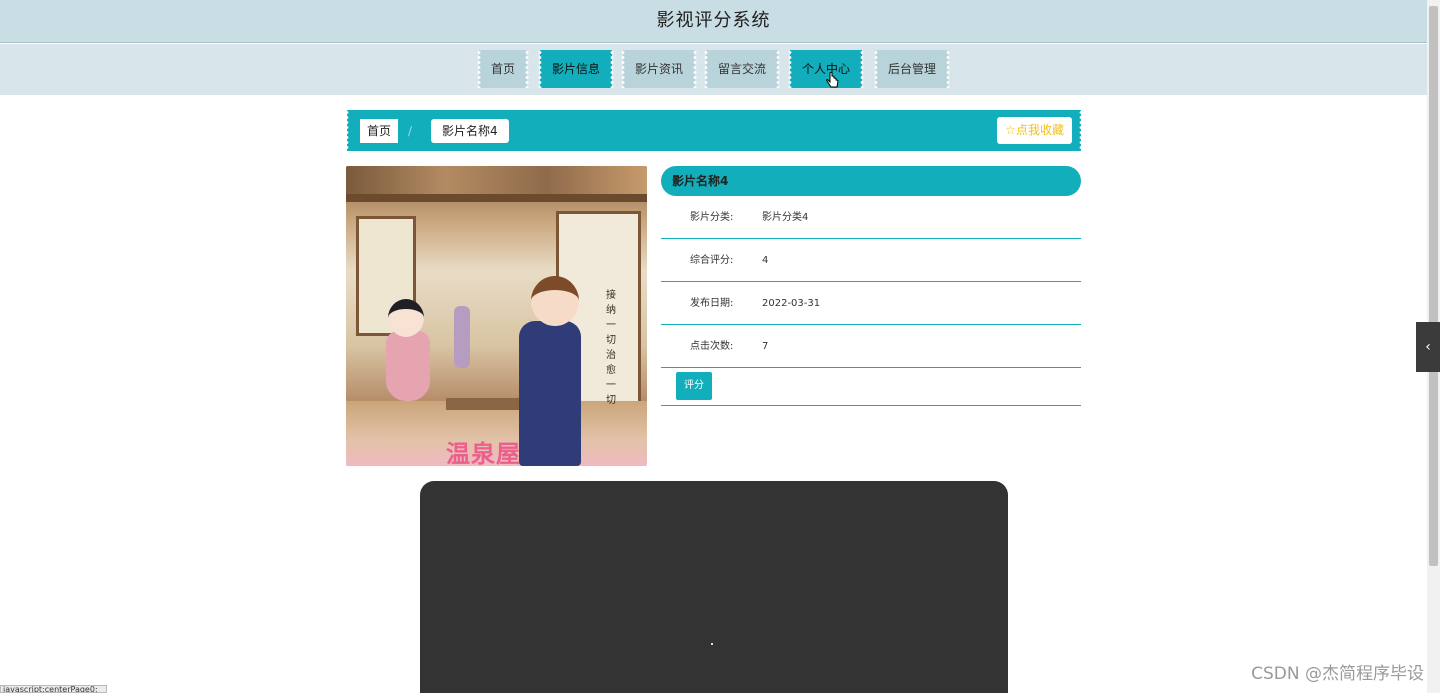 This screenshot has width=1440, height=693. I want to click on info-value: 4, so click(765, 260).